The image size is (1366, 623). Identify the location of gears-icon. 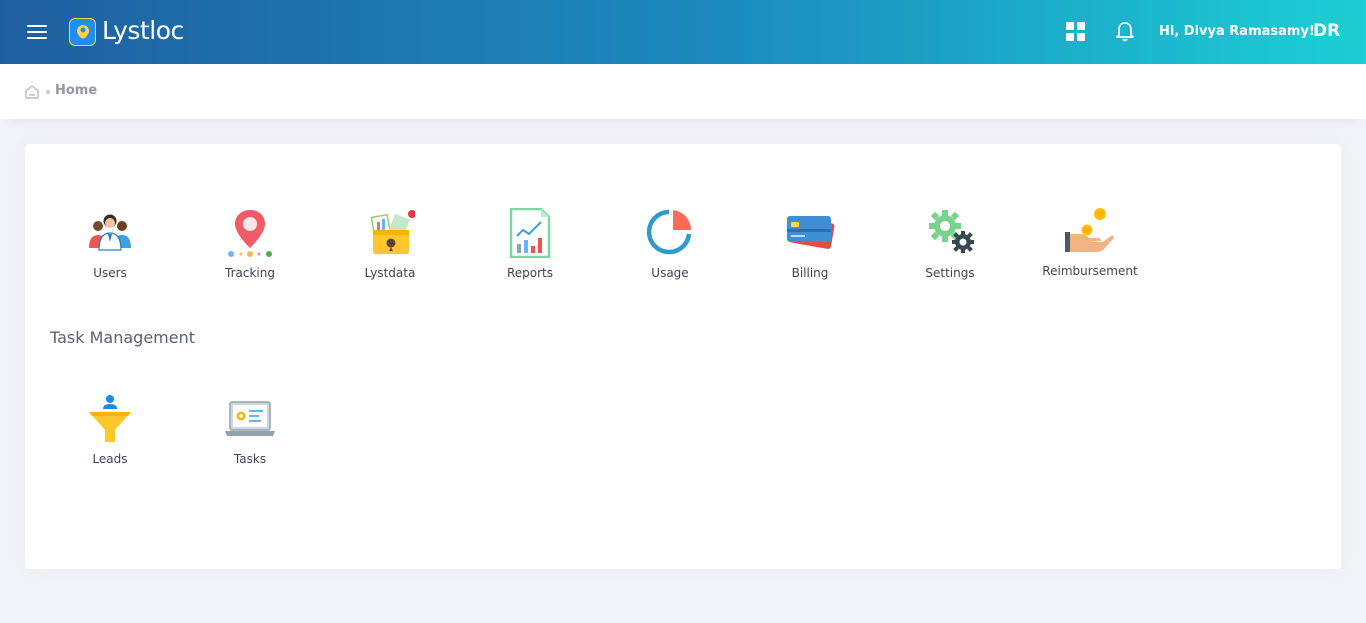
(950, 233).